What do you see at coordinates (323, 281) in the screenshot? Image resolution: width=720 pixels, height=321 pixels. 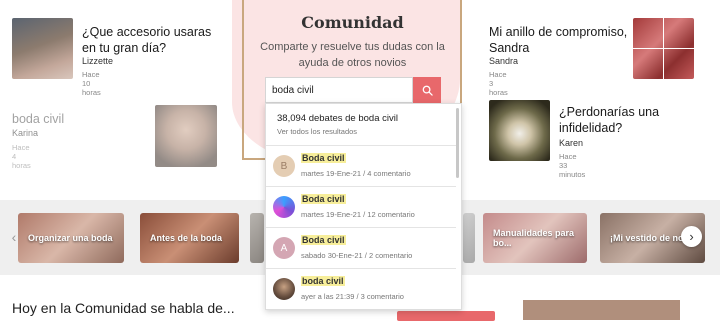 I see `result-title: boda civil` at bounding box center [323, 281].